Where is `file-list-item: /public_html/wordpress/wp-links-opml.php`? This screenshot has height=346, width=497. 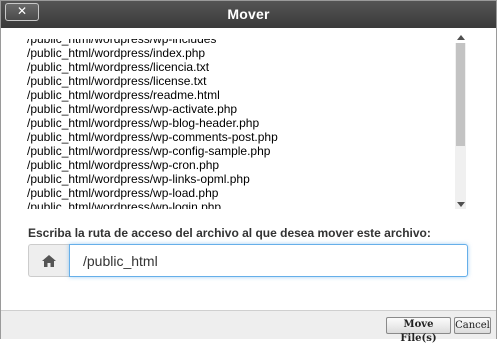
file-list-item: /public_html/wordpress/wp-links-opml.php is located at coordinates (138, 179).